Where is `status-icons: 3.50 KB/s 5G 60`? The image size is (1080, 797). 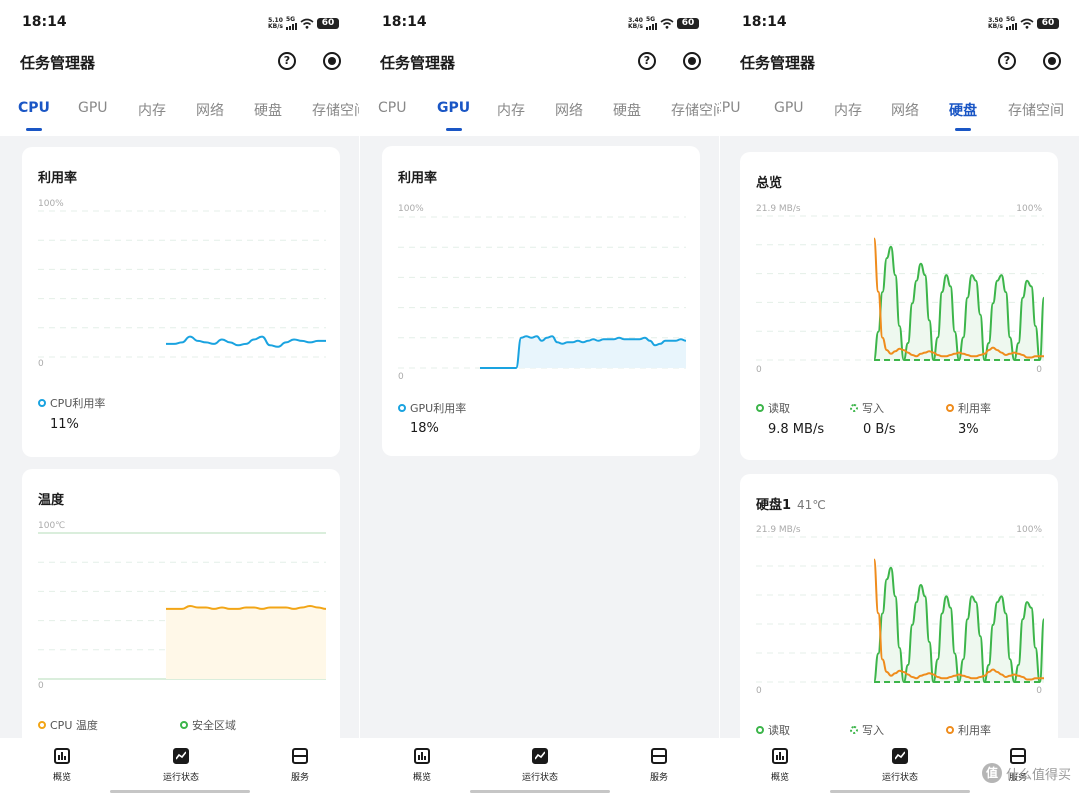
status-icons: 3.50 KB/s 5G 60 is located at coordinates (1023, 23).